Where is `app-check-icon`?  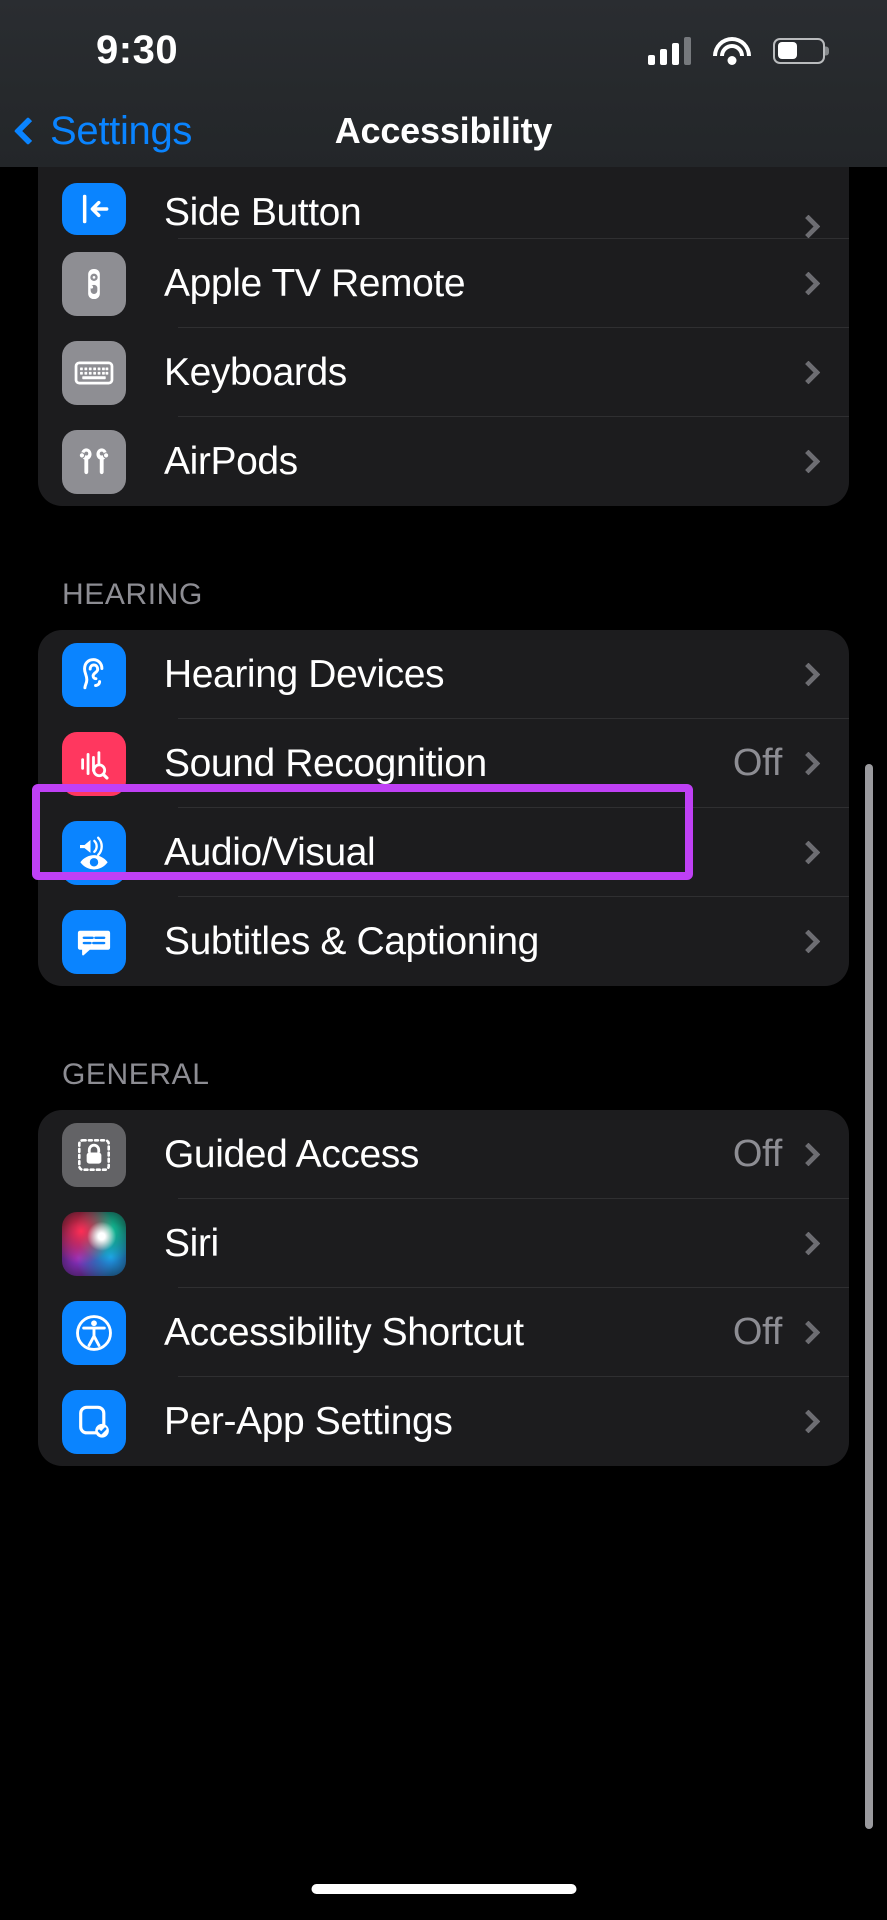
app-check-icon is located at coordinates (94, 1421).